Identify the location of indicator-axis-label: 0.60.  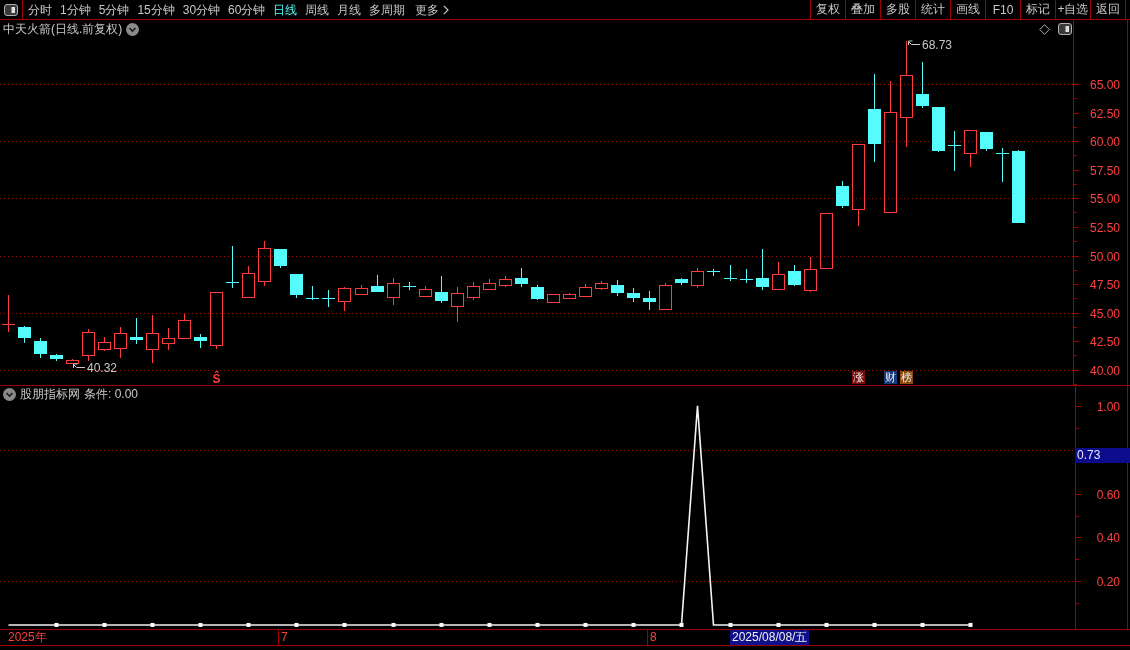
(1108, 495).